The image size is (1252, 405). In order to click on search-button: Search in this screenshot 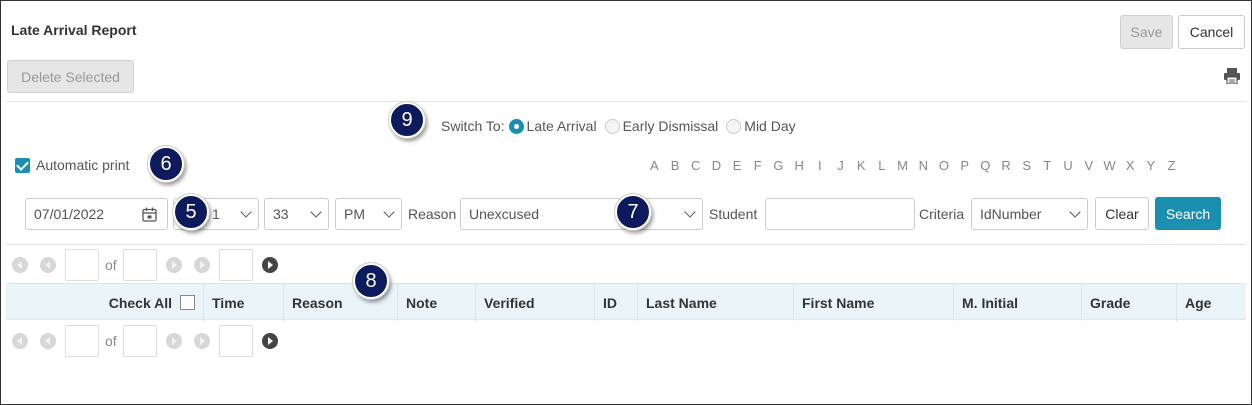, I will do `click(1188, 213)`.